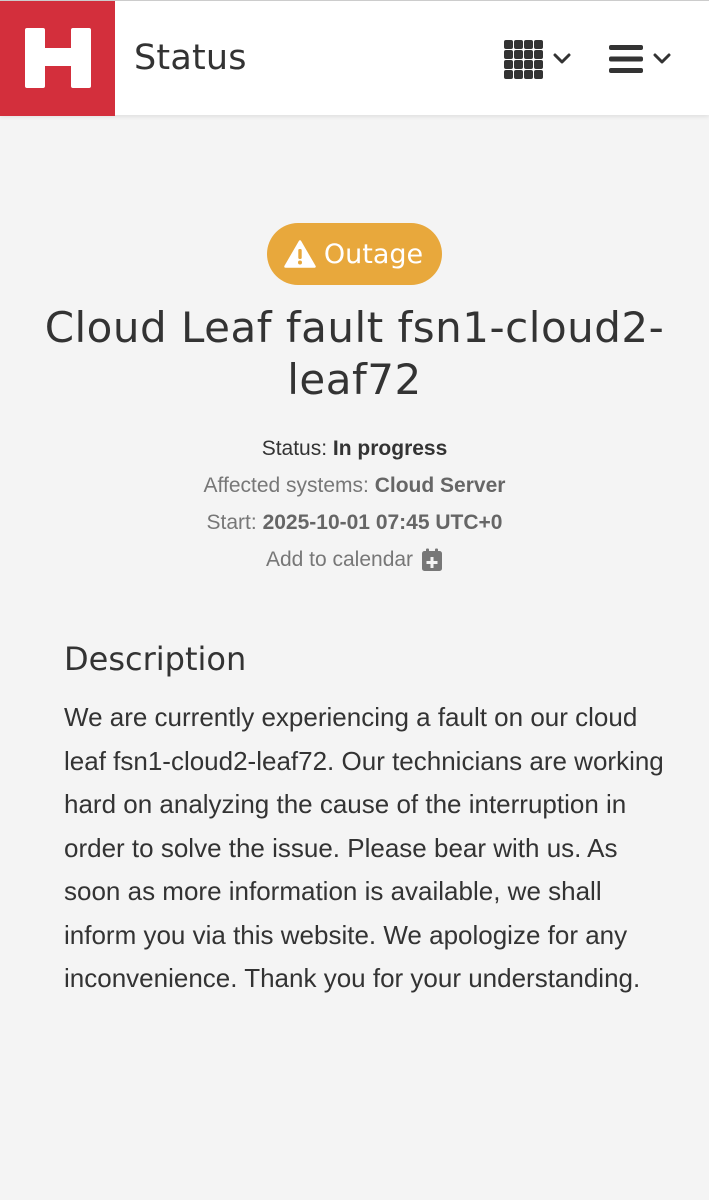  I want to click on status-value: In progress, so click(390, 448).